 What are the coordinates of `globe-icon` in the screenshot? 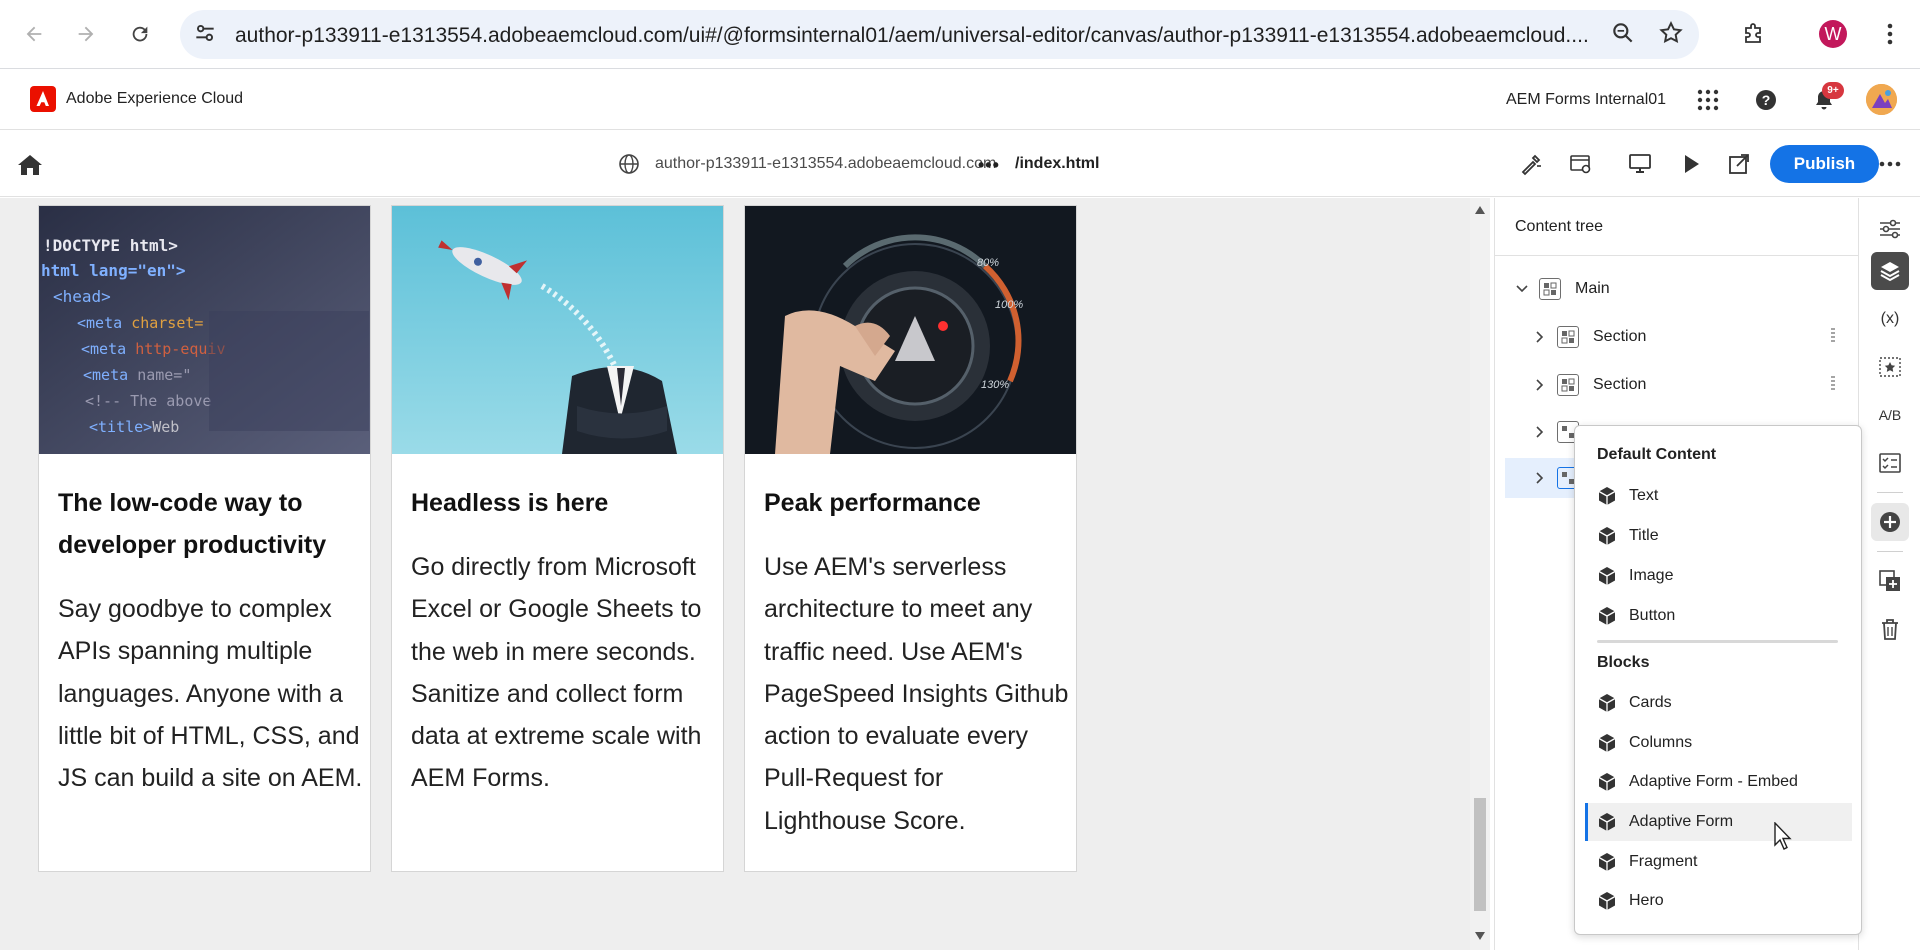 It's located at (629, 166).